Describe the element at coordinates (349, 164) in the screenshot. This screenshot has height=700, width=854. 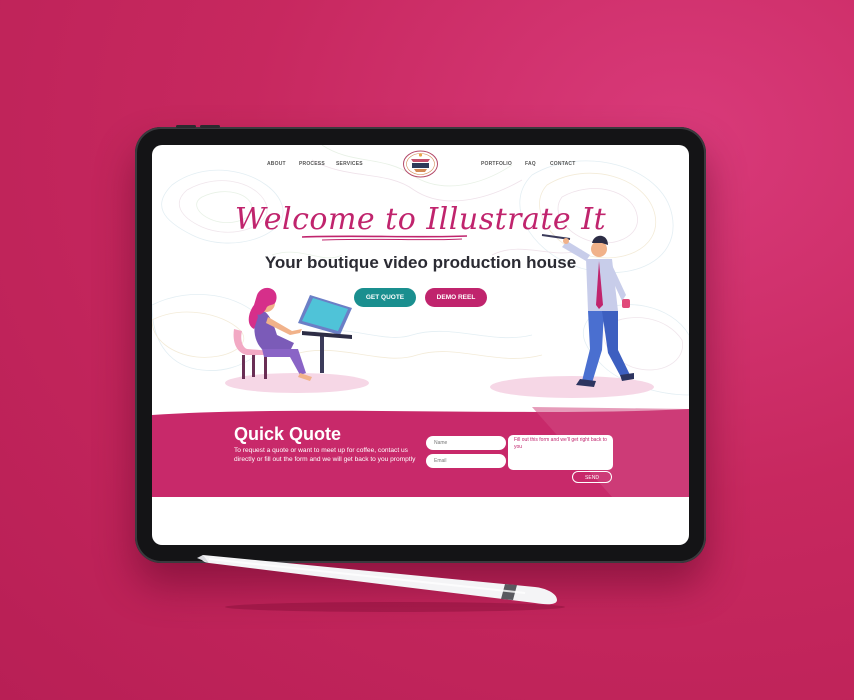
I see `nav-services: SERVICES` at that location.